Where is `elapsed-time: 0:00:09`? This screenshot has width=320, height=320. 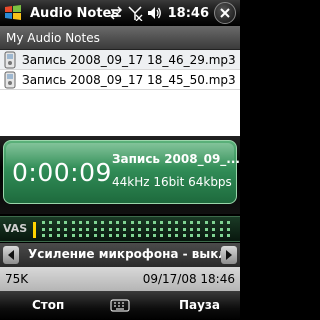 elapsed-time: 0:00:09 is located at coordinates (62, 172).